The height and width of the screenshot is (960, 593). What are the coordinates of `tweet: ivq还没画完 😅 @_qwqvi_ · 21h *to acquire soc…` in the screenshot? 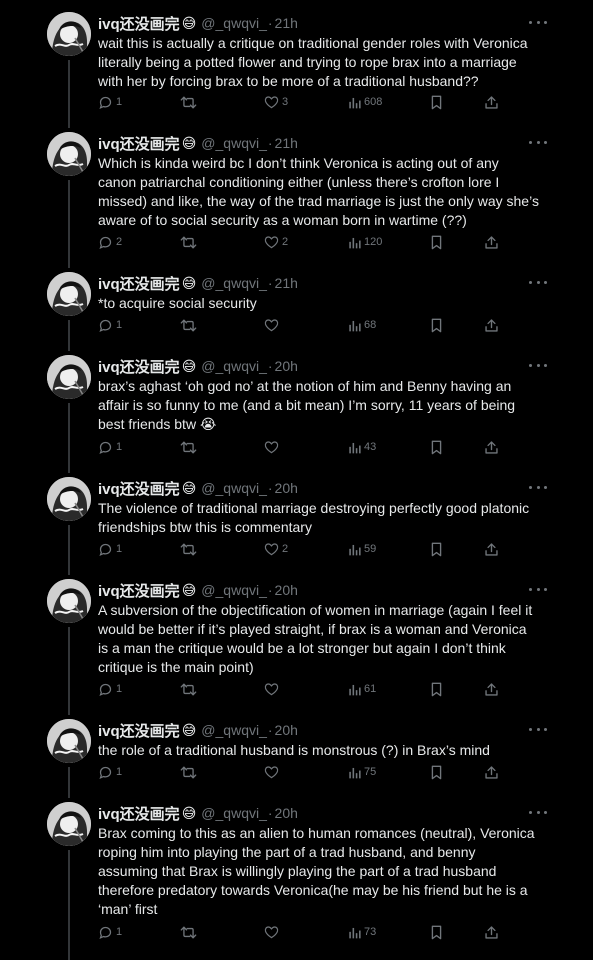 It's located at (296, 305).